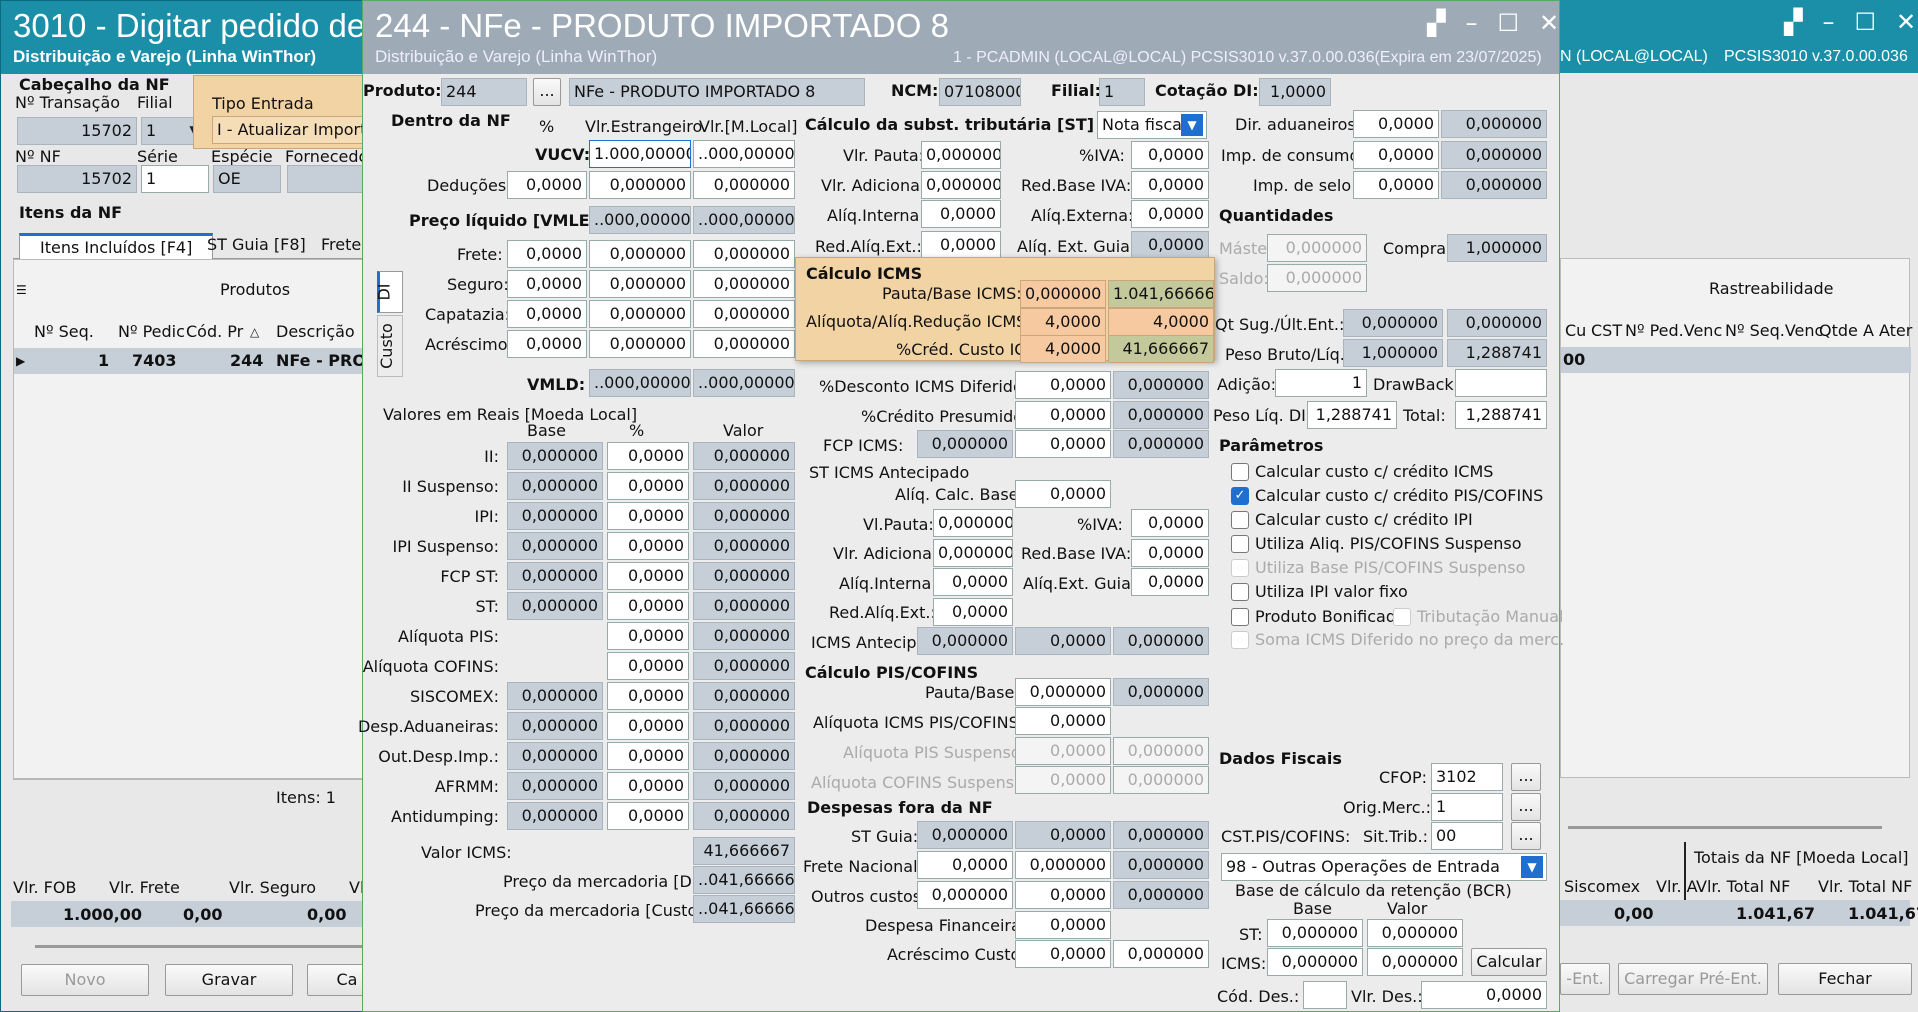  I want to click on acrescimo-custo-pct-field: 0,0000, so click(1063, 954).